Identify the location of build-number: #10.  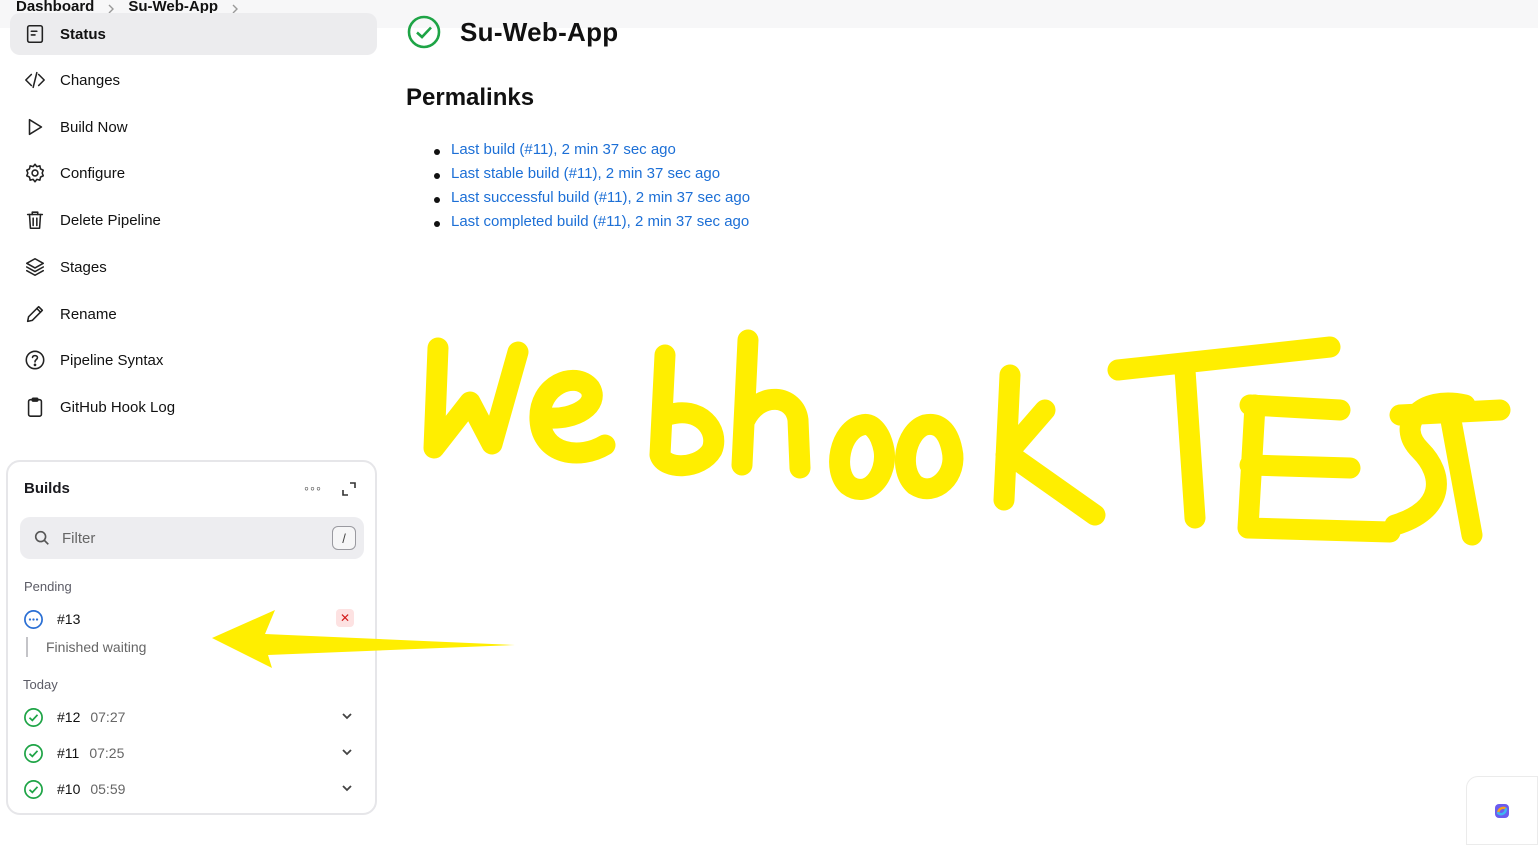
(69, 789).